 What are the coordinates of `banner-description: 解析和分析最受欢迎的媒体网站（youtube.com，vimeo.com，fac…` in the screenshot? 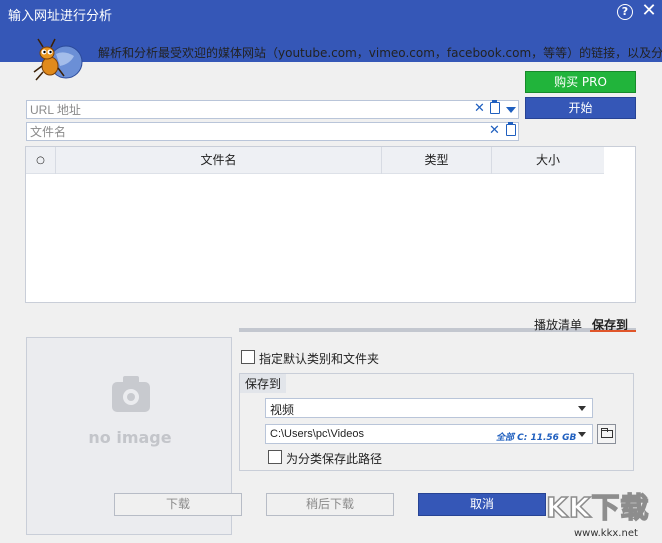 It's located at (380, 53).